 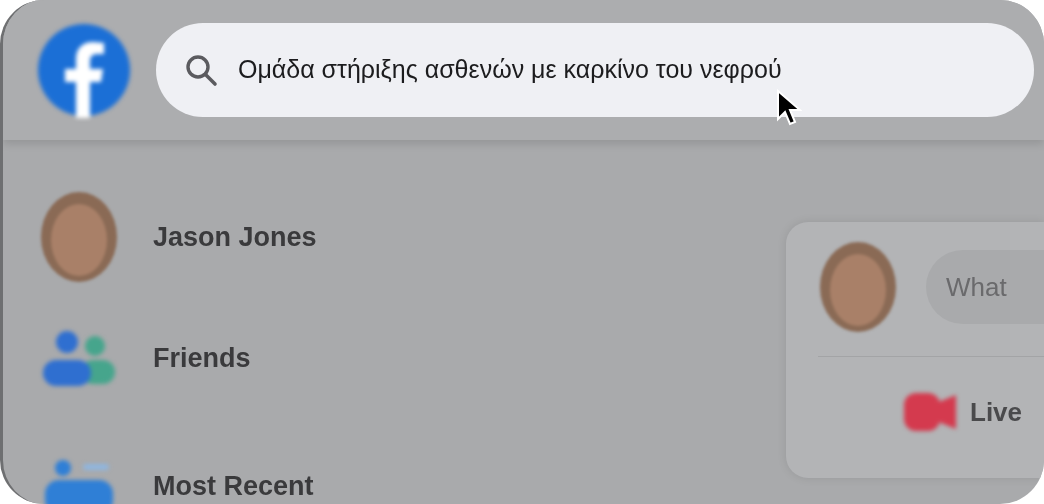 I want to click on profile-name: Jason Jones, so click(x=235, y=237).